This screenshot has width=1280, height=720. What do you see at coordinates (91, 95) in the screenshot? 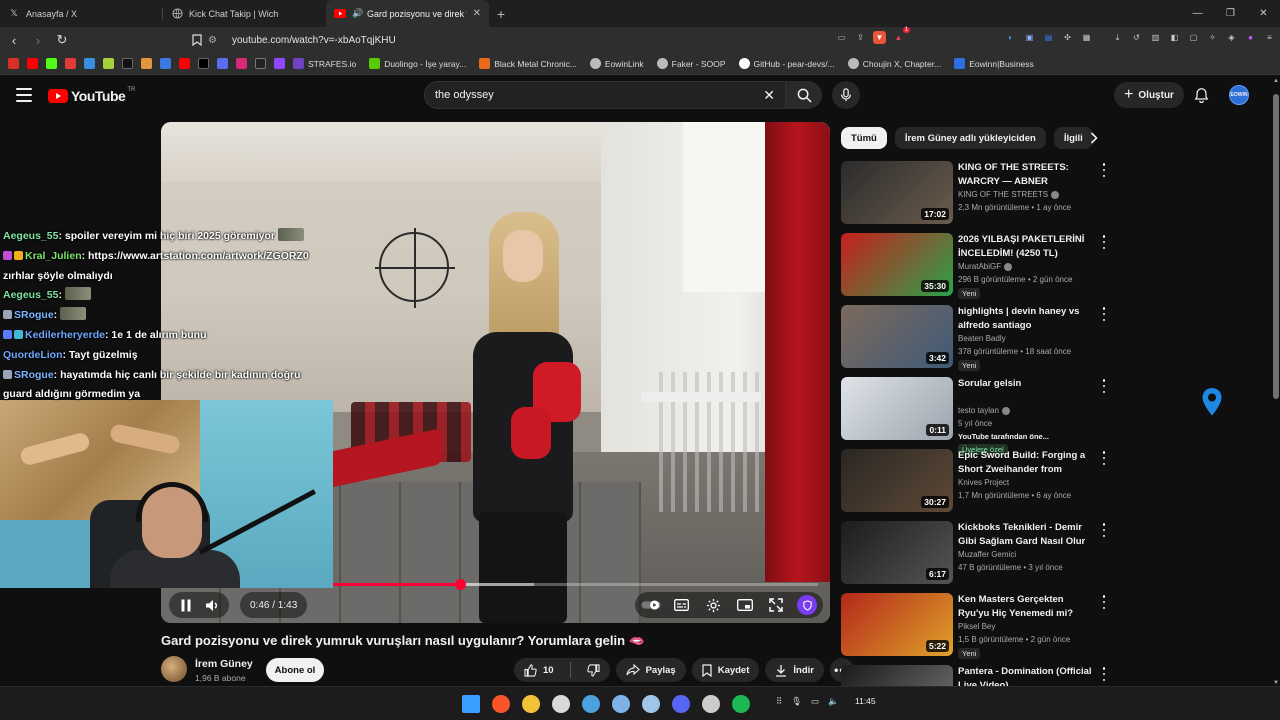
I see `youtube-logo: YouTube TR` at bounding box center [91, 95].